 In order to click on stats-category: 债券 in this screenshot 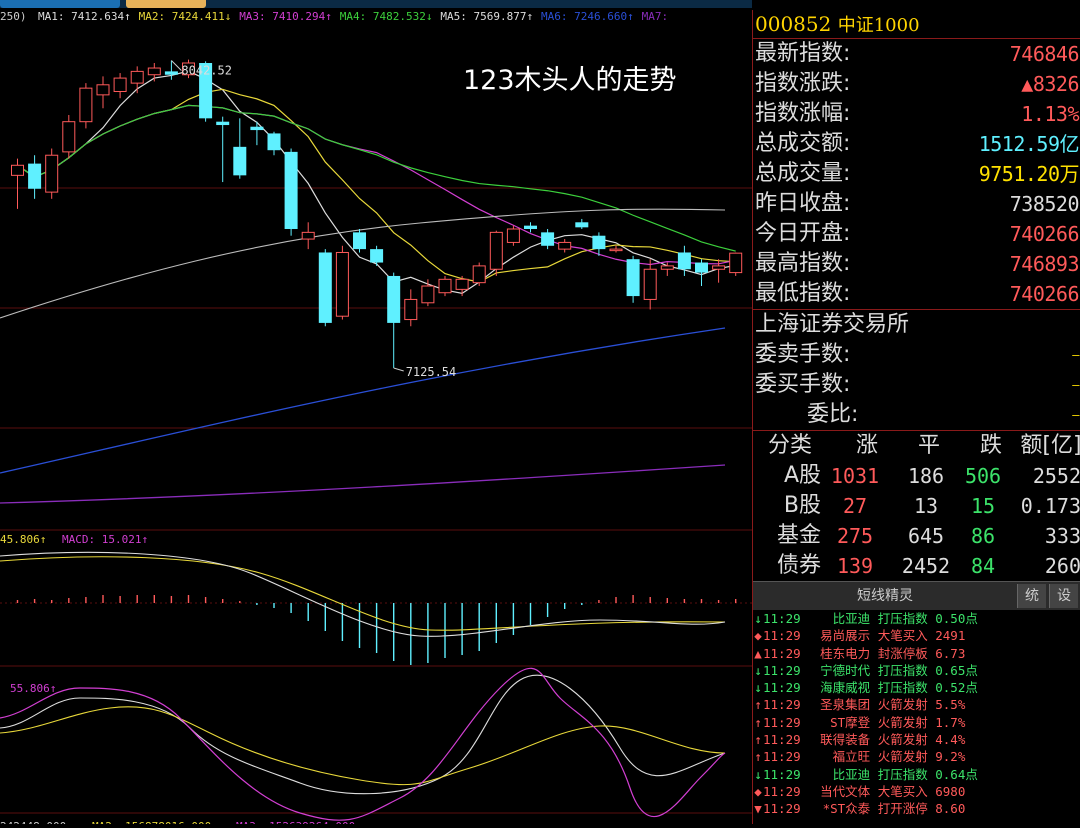, I will do `click(798, 565)`.